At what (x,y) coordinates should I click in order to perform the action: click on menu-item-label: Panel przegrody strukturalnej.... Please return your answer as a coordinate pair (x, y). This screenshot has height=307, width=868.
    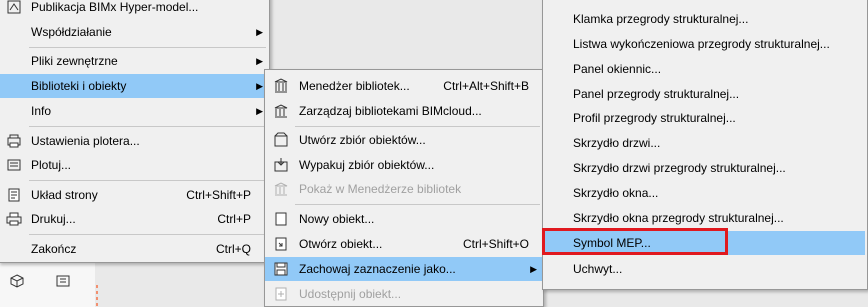
    Looking at the image, I should click on (656, 94).